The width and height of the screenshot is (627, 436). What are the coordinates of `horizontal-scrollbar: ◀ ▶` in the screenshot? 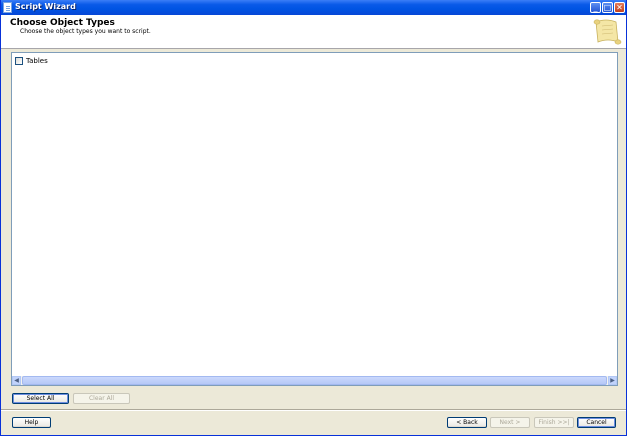 It's located at (314, 380).